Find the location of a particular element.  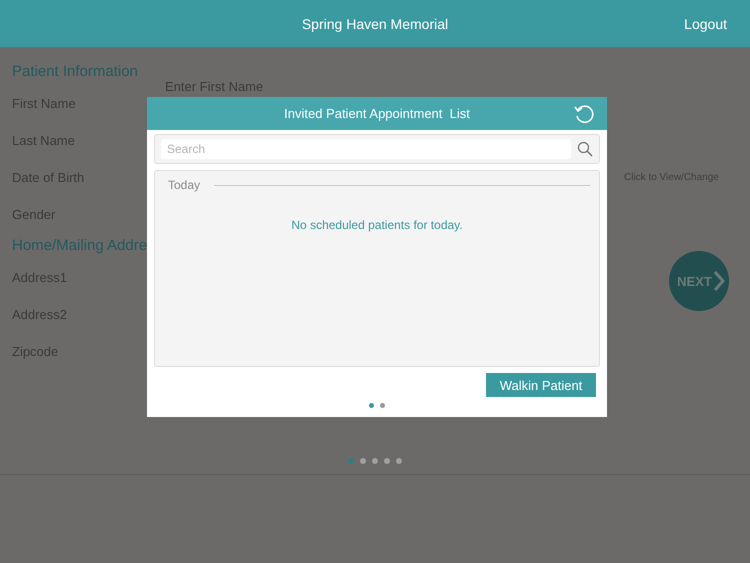

section-title: Patient Information is located at coordinates (75, 72).